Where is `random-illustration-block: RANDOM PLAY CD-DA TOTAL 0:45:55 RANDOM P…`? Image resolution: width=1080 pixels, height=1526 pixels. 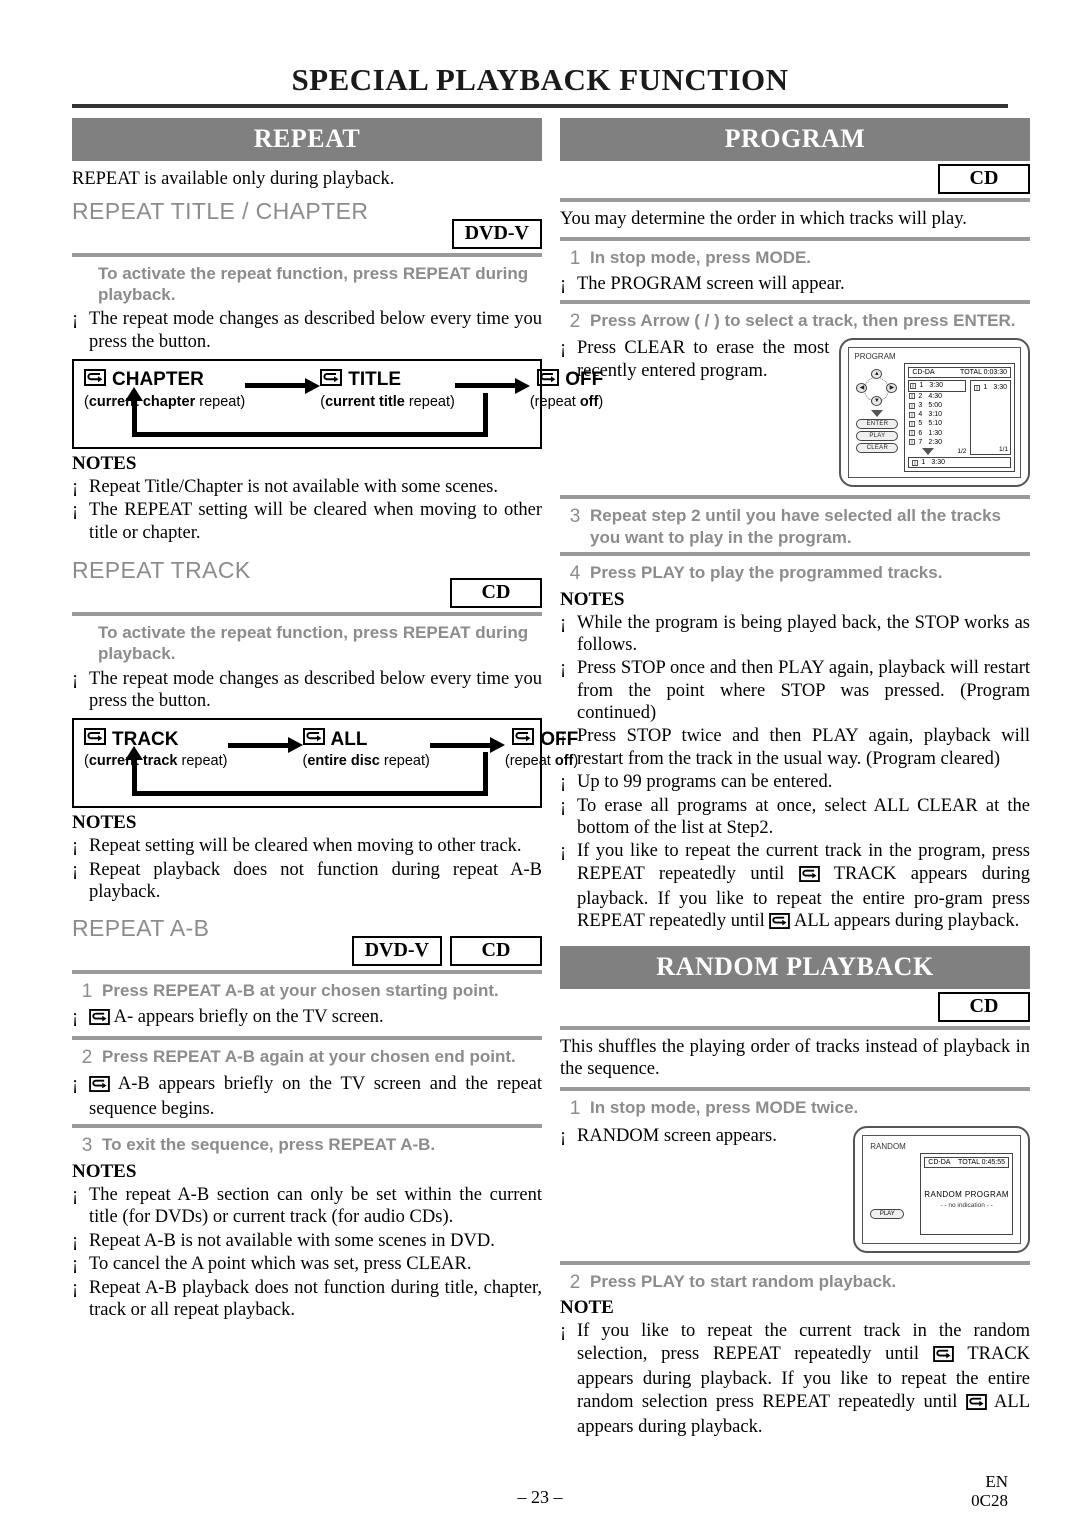 random-illustration-block: RANDOM PLAY CD-DA TOTAL 0:45:55 RANDOM P… is located at coordinates (795, 1190).